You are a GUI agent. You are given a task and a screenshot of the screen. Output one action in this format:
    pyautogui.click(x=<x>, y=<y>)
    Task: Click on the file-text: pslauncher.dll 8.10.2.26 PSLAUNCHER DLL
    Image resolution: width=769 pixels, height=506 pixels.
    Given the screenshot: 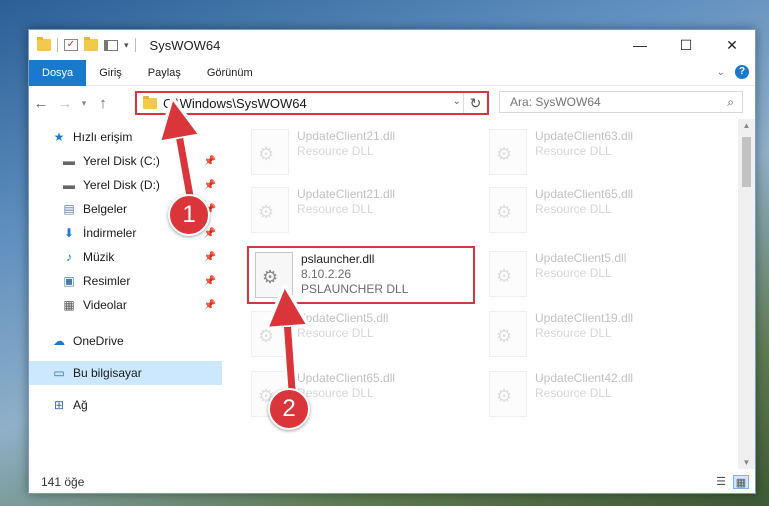 What is the action you would take?
    pyautogui.click(x=354, y=272)
    